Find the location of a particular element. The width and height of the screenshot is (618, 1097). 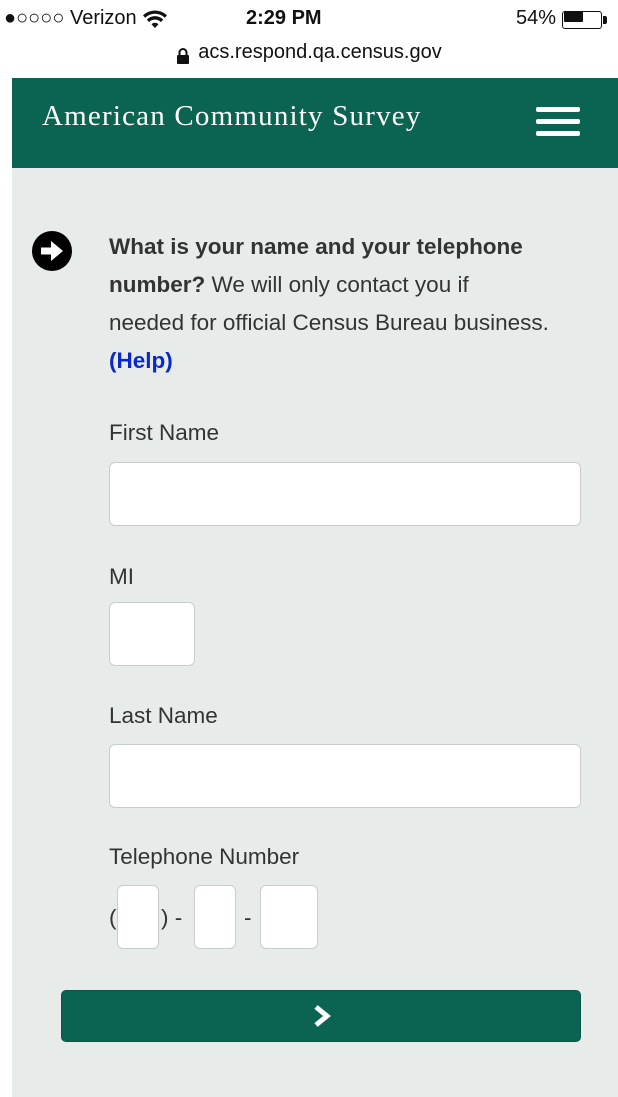

status-time: 2:29 PM is located at coordinates (284, 18).